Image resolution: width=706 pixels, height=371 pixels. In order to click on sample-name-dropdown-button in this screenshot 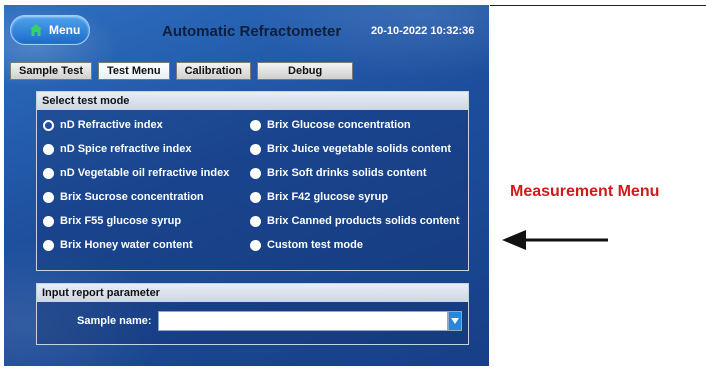, I will do `click(454, 321)`.